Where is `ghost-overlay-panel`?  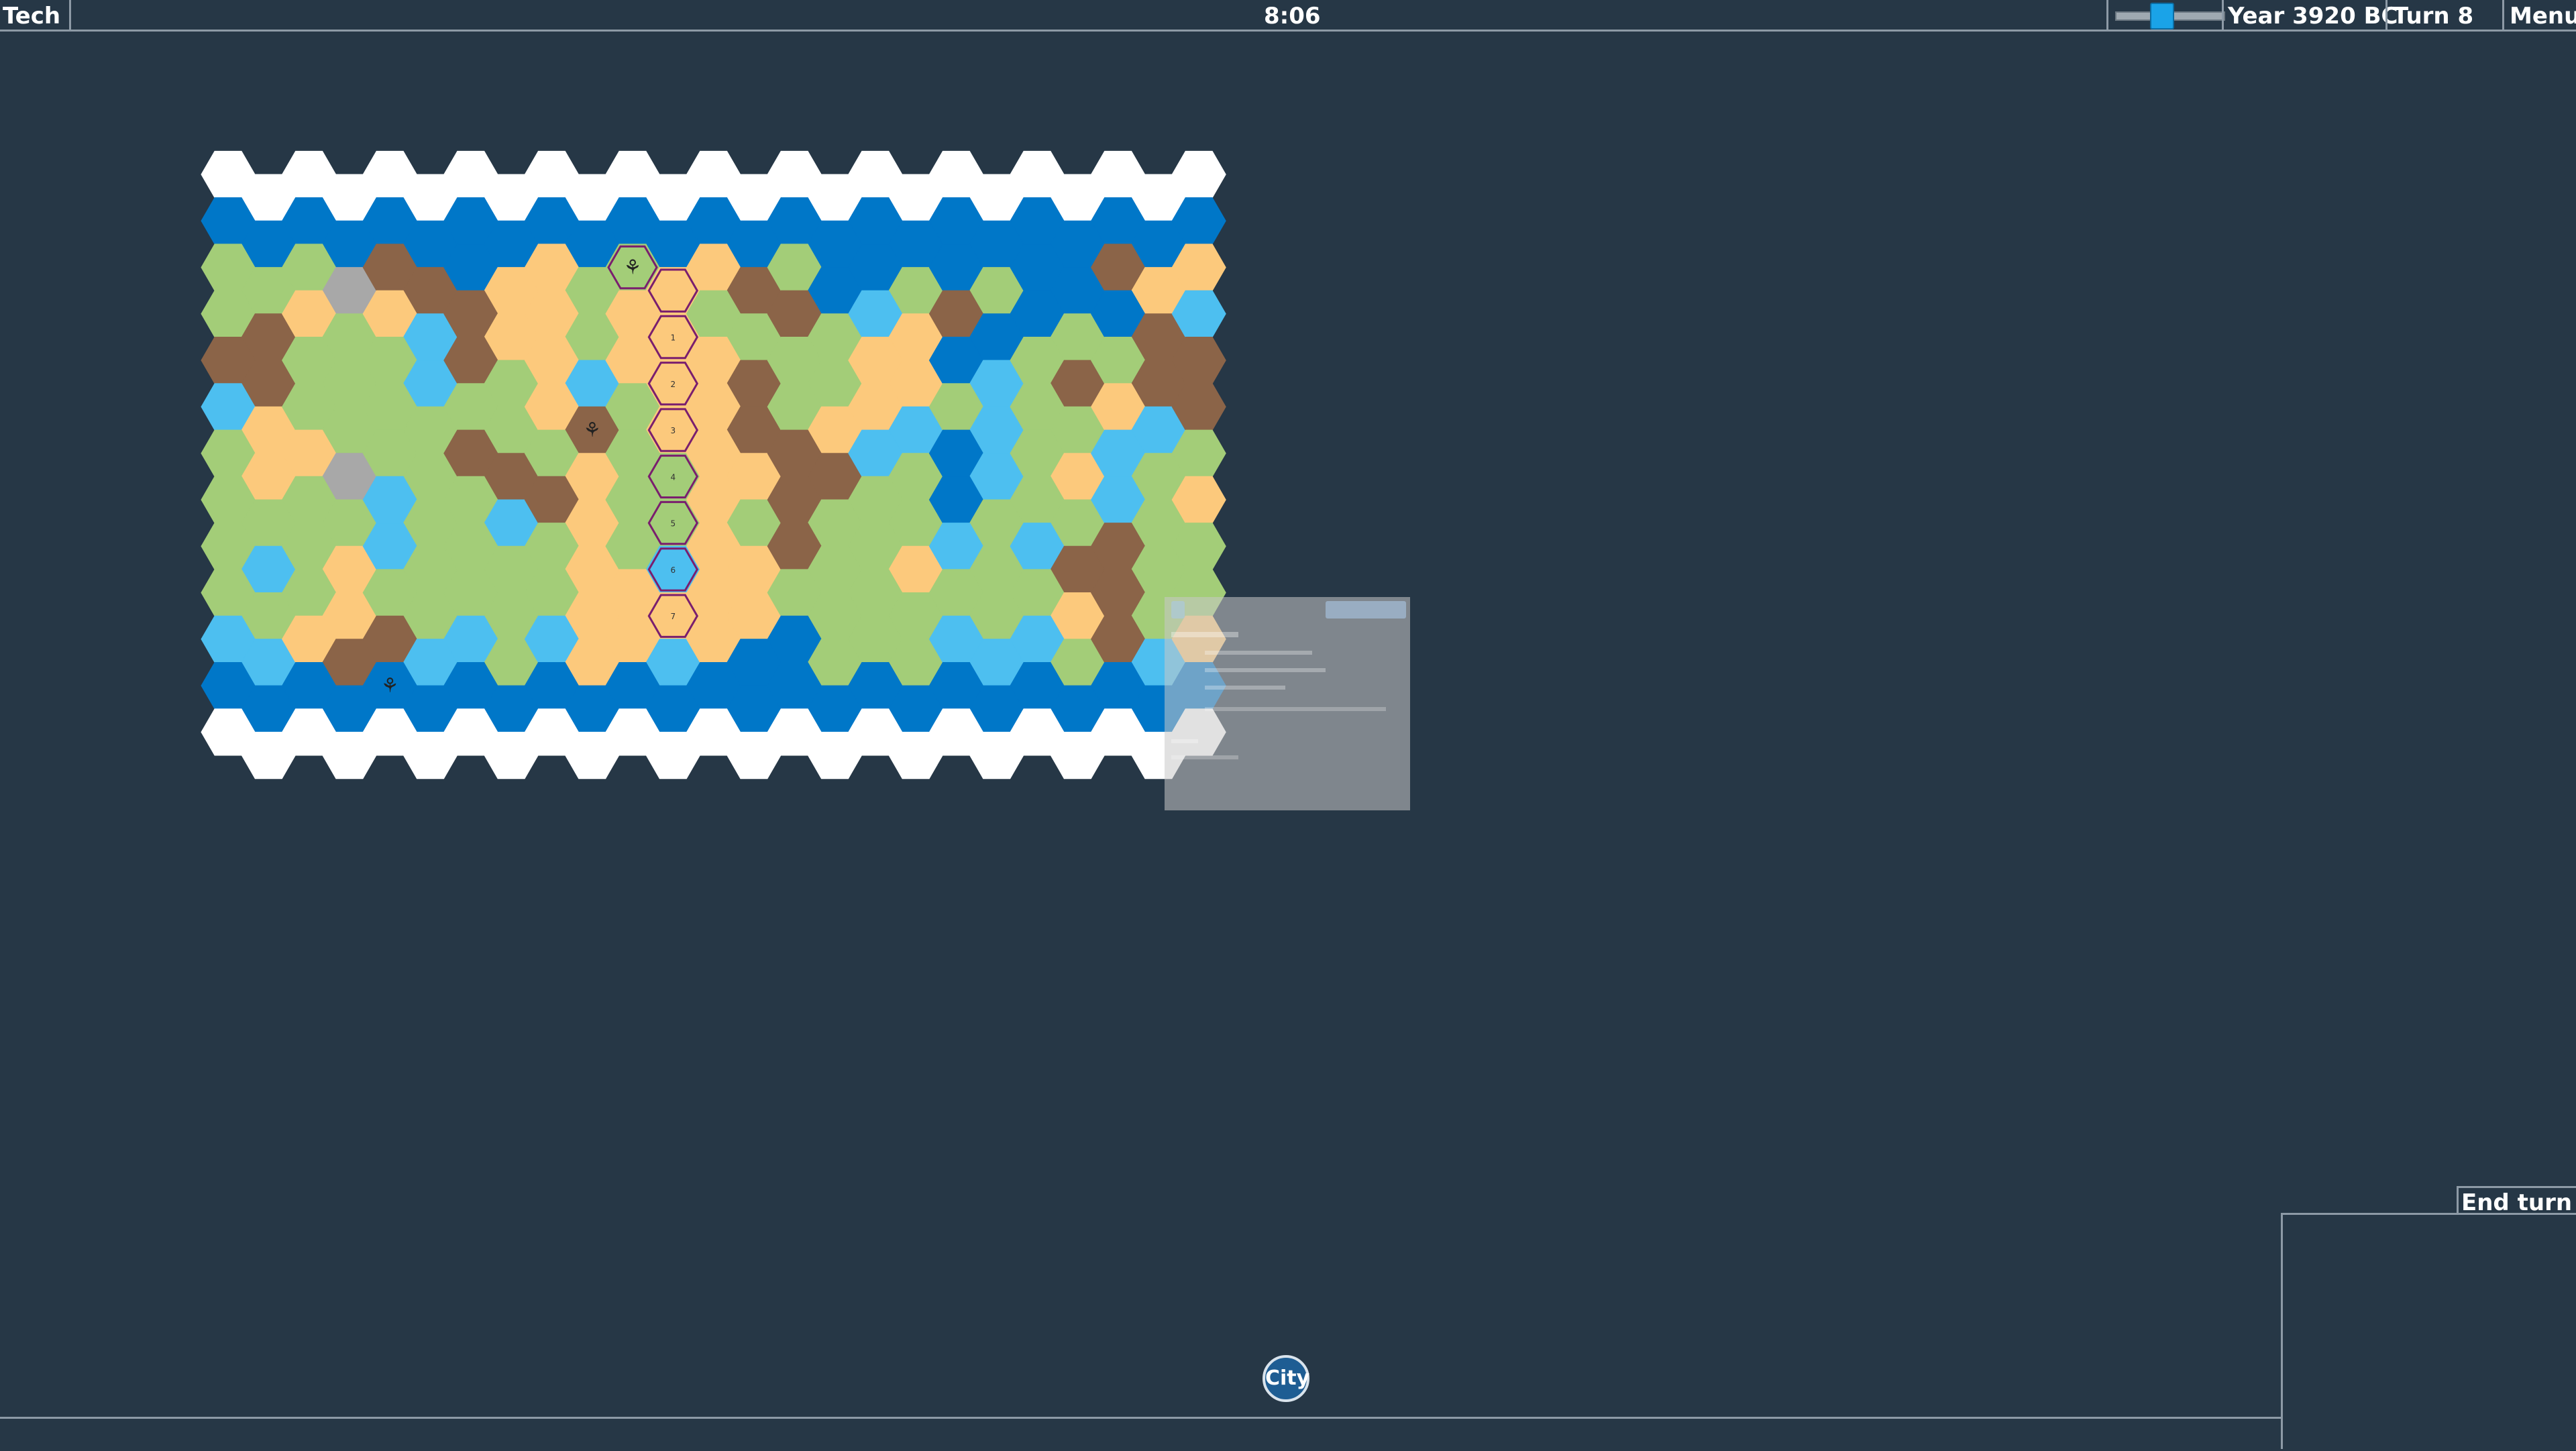
ghost-overlay-panel is located at coordinates (1287, 703).